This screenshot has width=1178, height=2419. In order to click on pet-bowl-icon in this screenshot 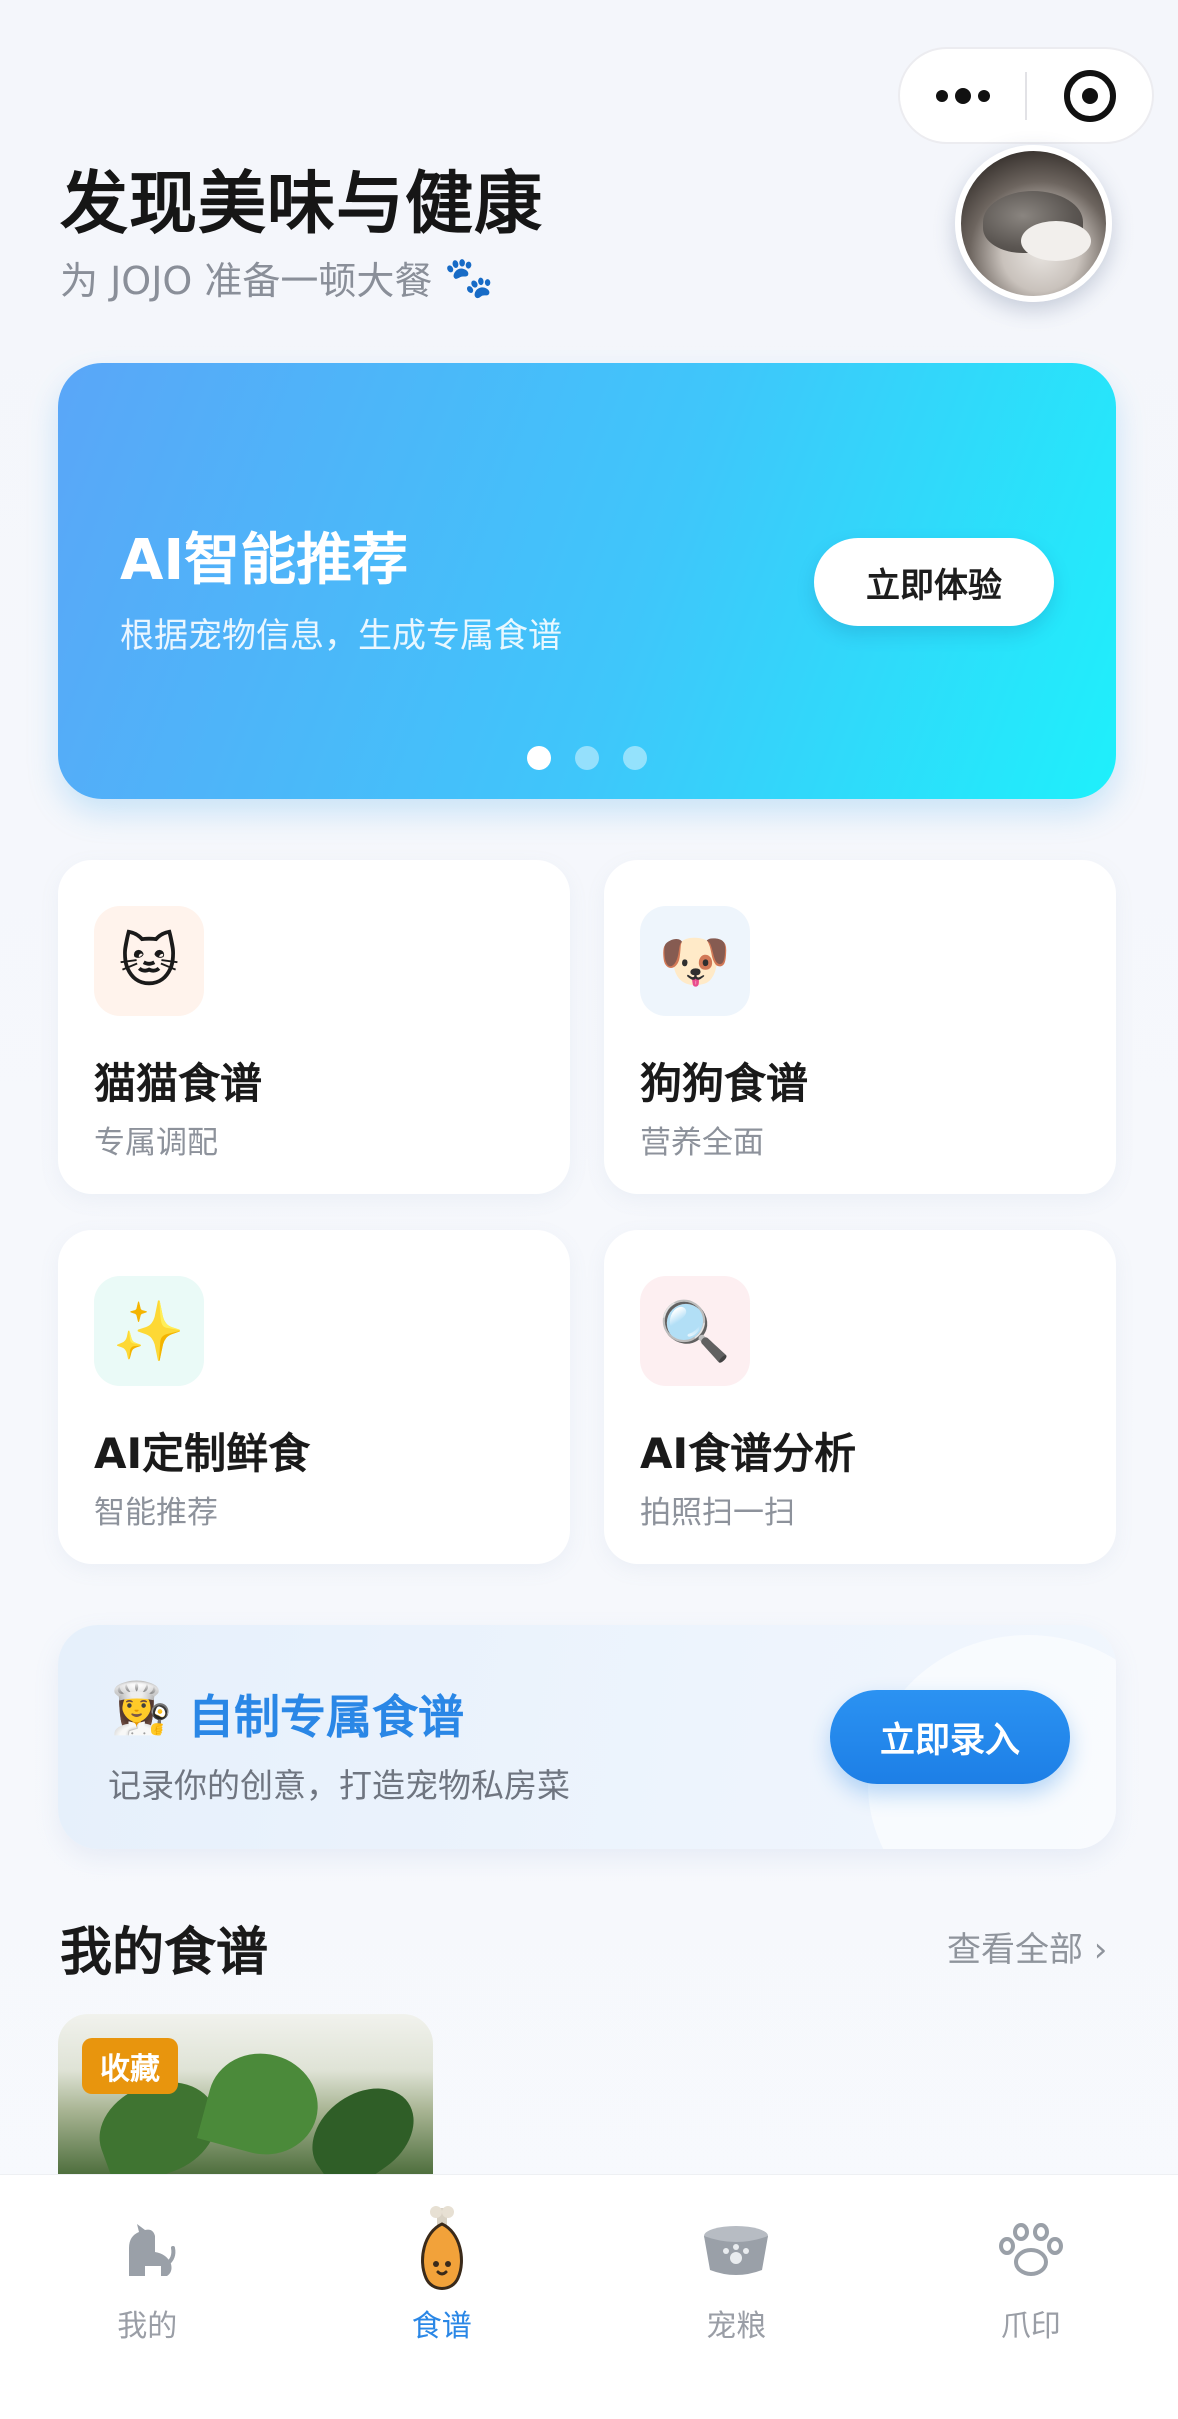, I will do `click(736, 2250)`.